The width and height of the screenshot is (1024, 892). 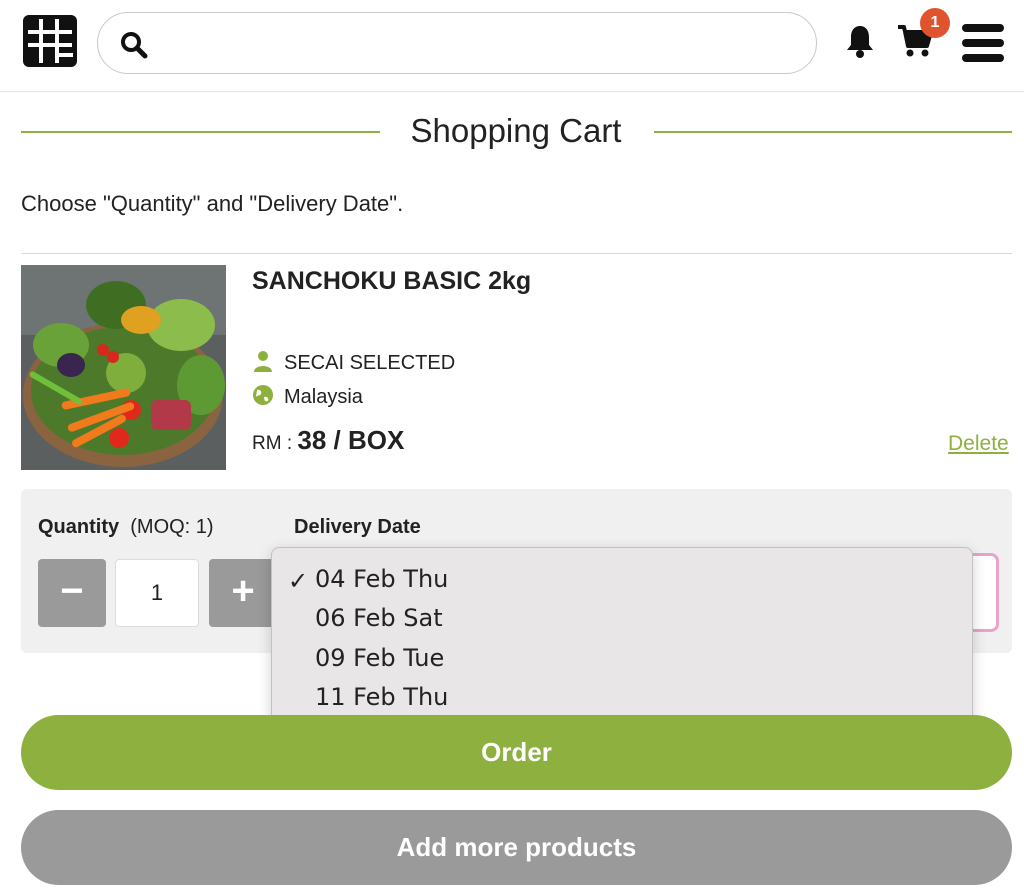 What do you see at coordinates (72, 593) in the screenshot?
I see `decrement-button: −` at bounding box center [72, 593].